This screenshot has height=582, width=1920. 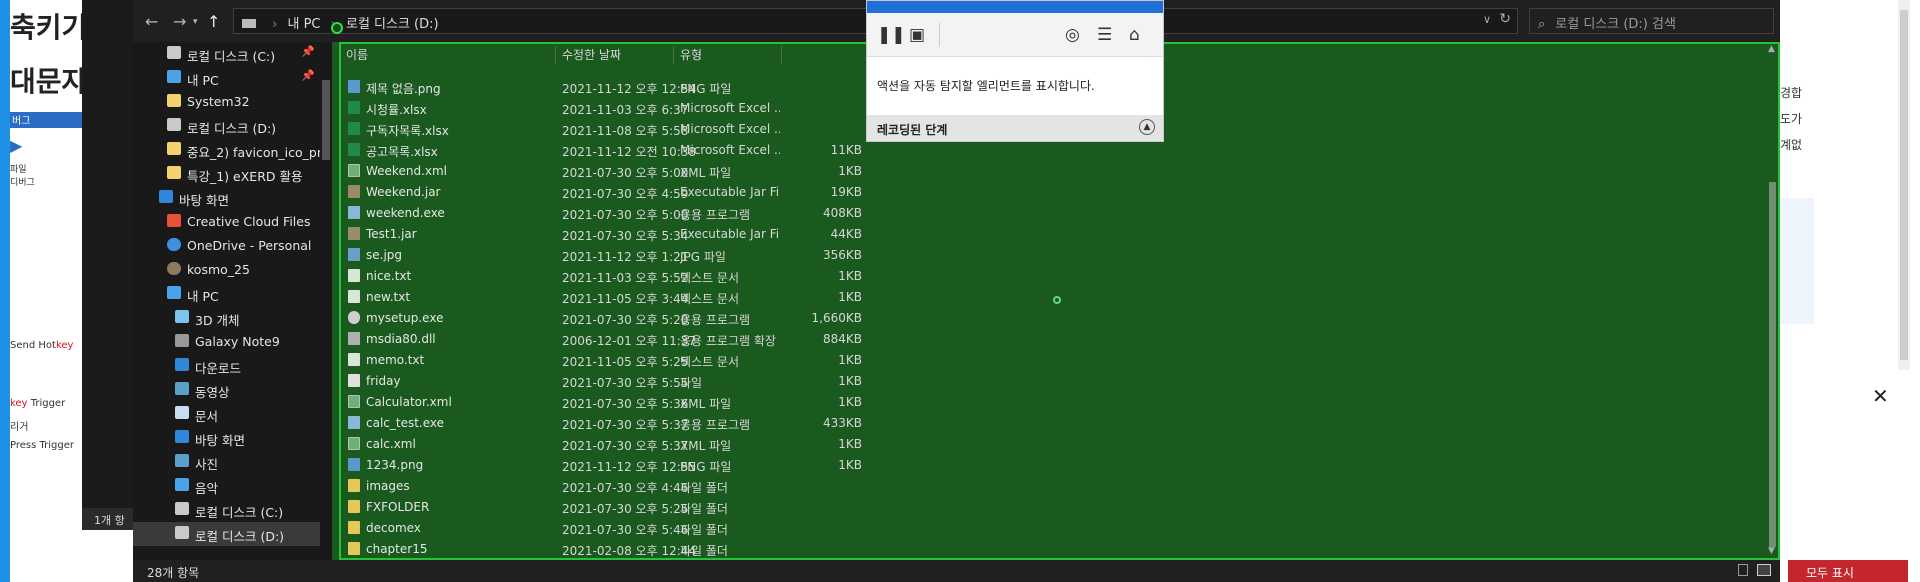 I want to click on pause-icon: ❚❚, so click(x=891, y=35).